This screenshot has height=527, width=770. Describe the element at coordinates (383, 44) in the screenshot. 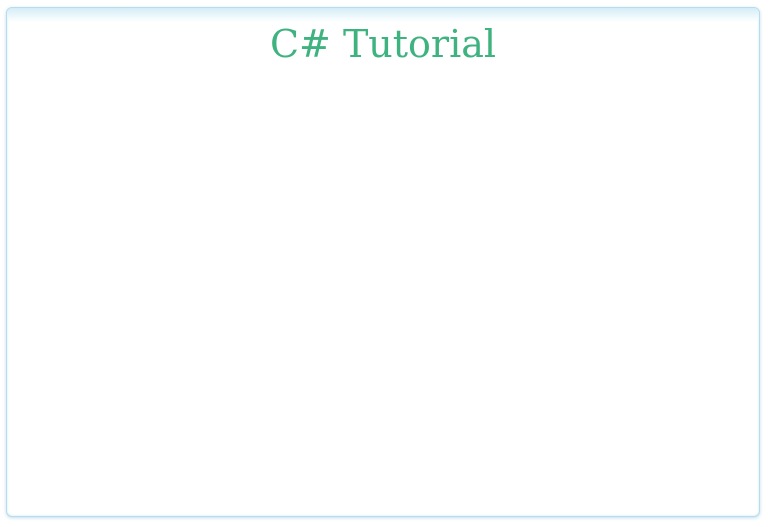

I see `page-title: C# Tutorial` at that location.